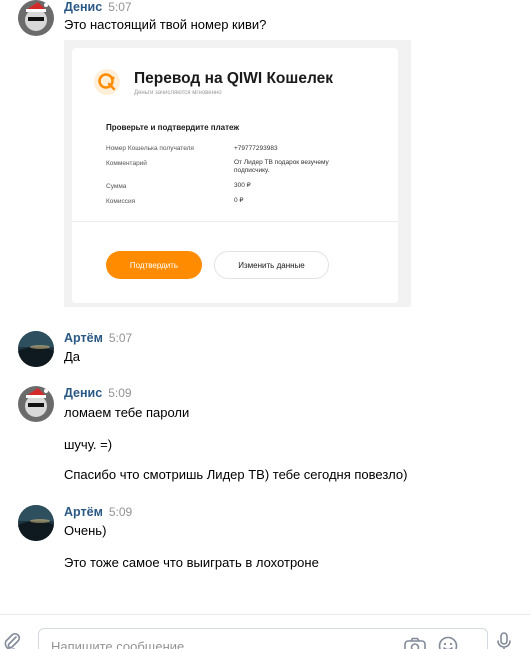 This screenshot has width=530, height=649. I want to click on message-text: ломаем тебе пароли, so click(127, 412).